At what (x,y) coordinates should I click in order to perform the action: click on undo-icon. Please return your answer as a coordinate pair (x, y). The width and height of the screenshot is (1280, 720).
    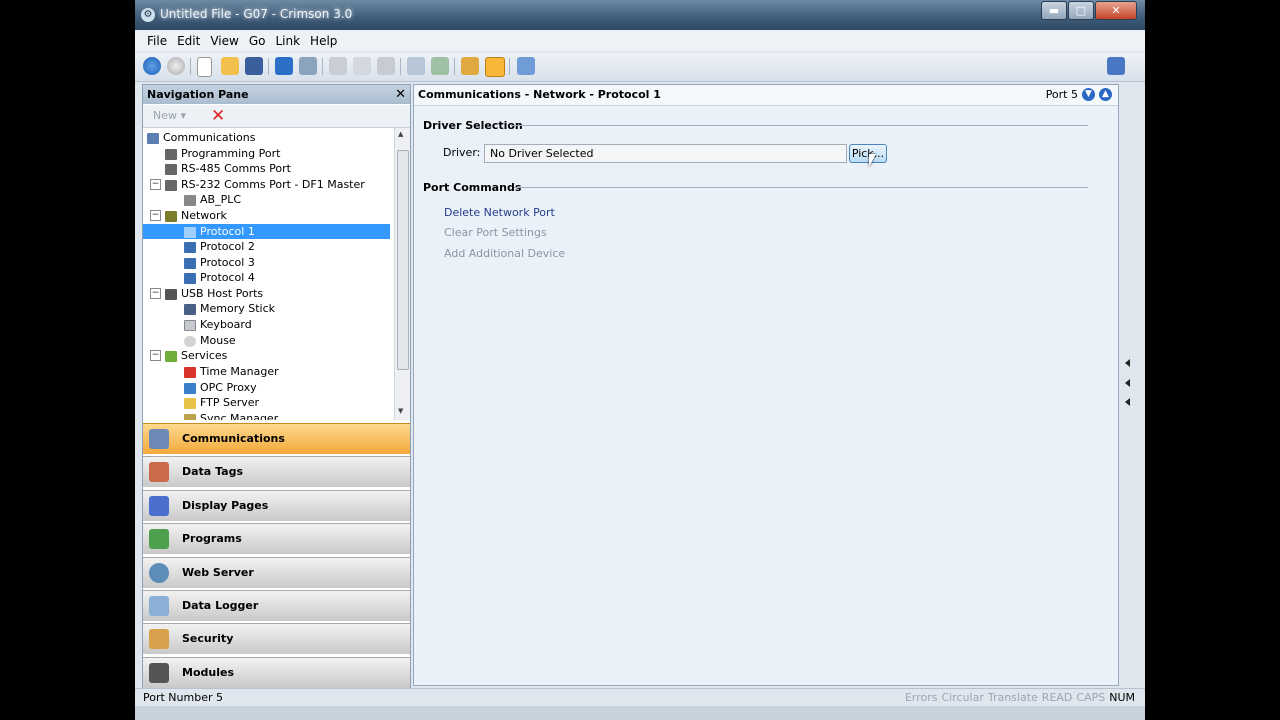
    Looking at the image, I should click on (284, 66).